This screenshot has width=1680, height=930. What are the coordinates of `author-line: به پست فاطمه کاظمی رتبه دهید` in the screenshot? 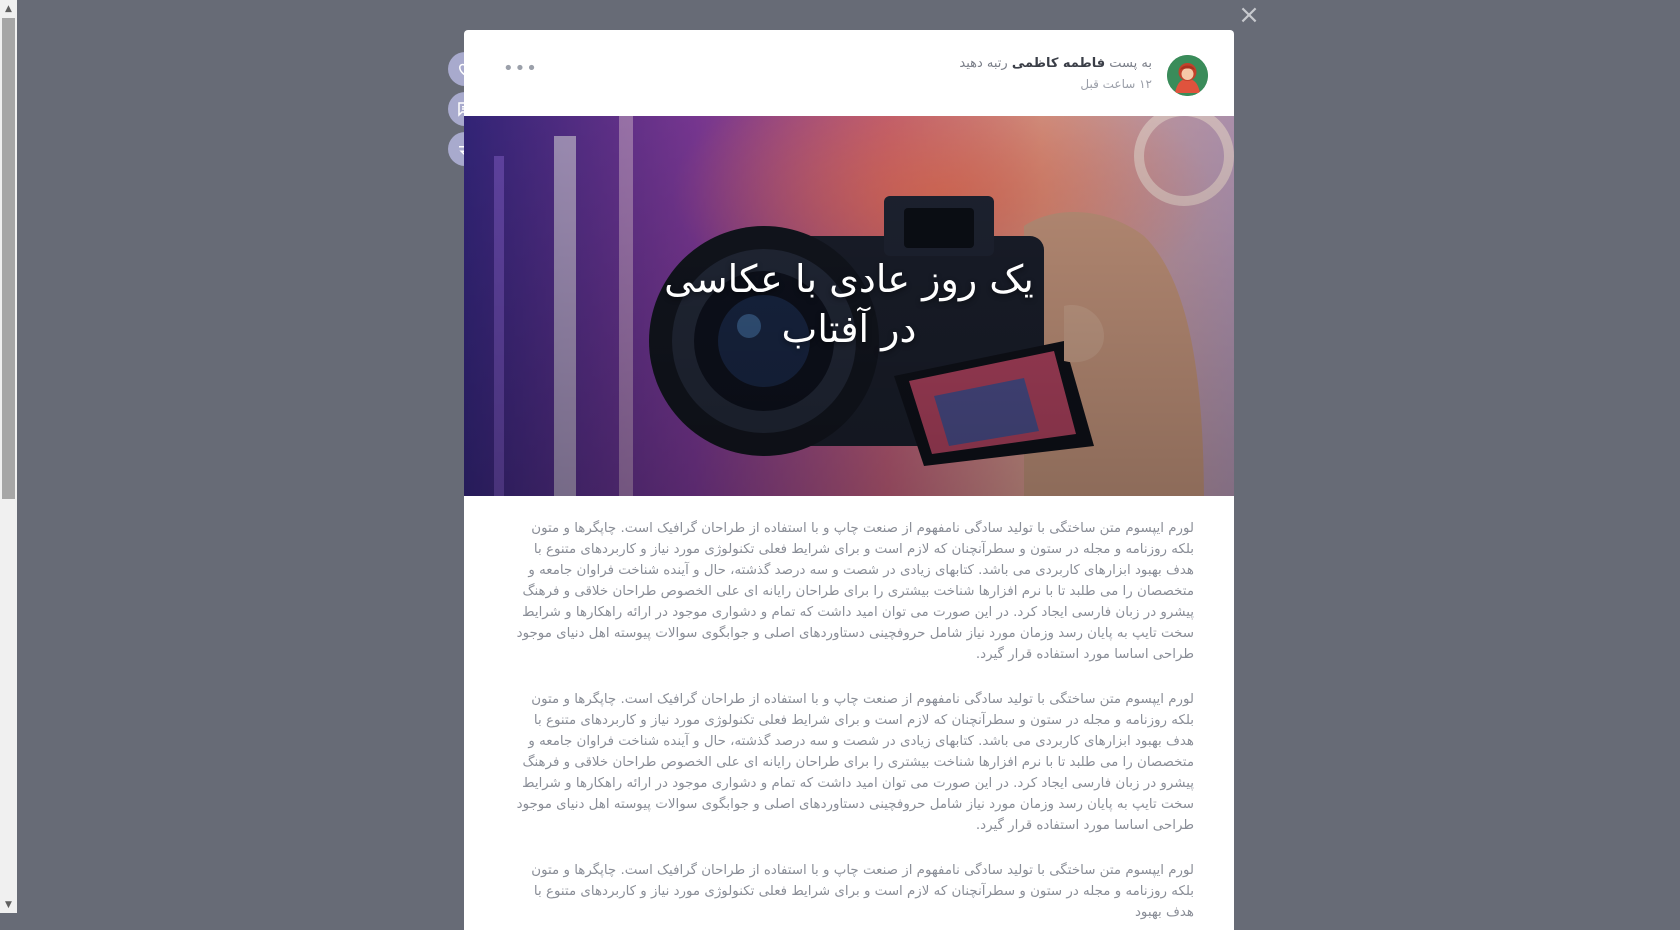 It's located at (1055, 63).